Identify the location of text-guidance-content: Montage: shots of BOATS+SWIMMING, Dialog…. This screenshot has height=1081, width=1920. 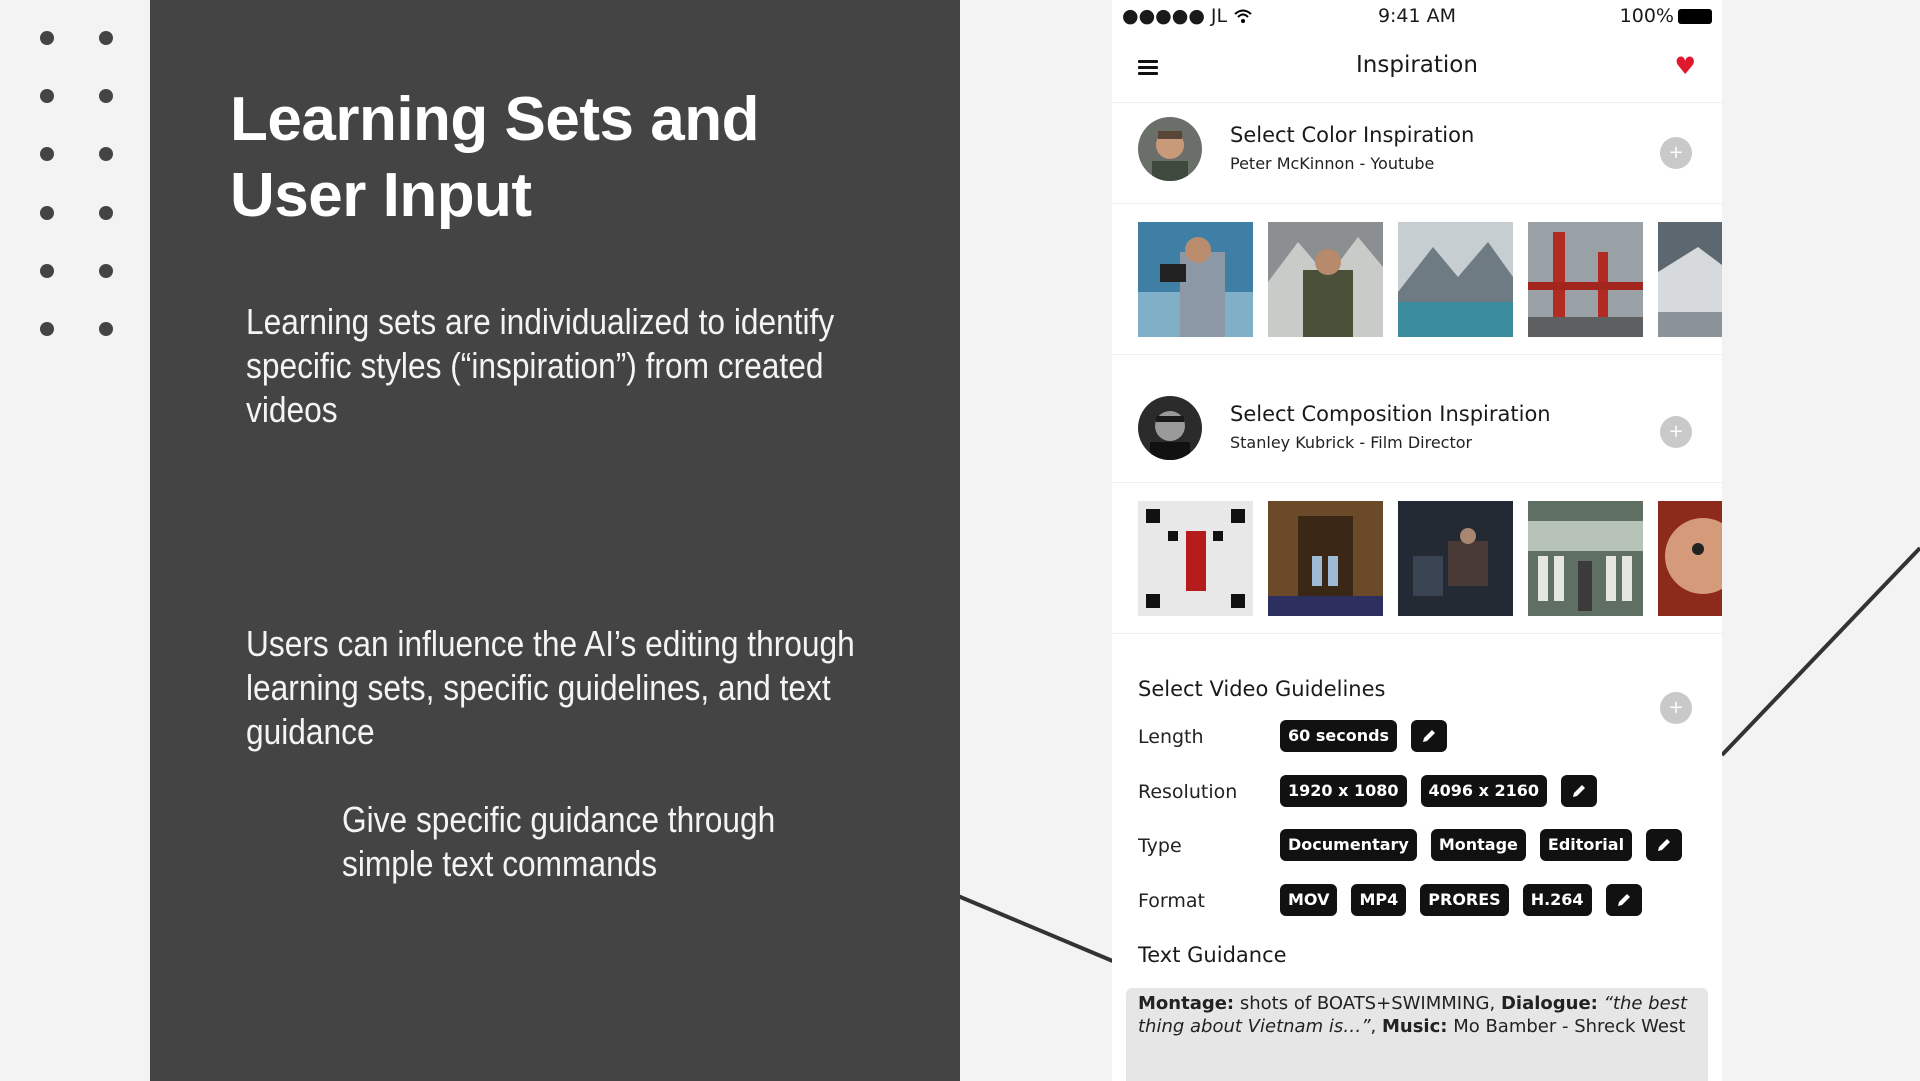
(1420, 1015).